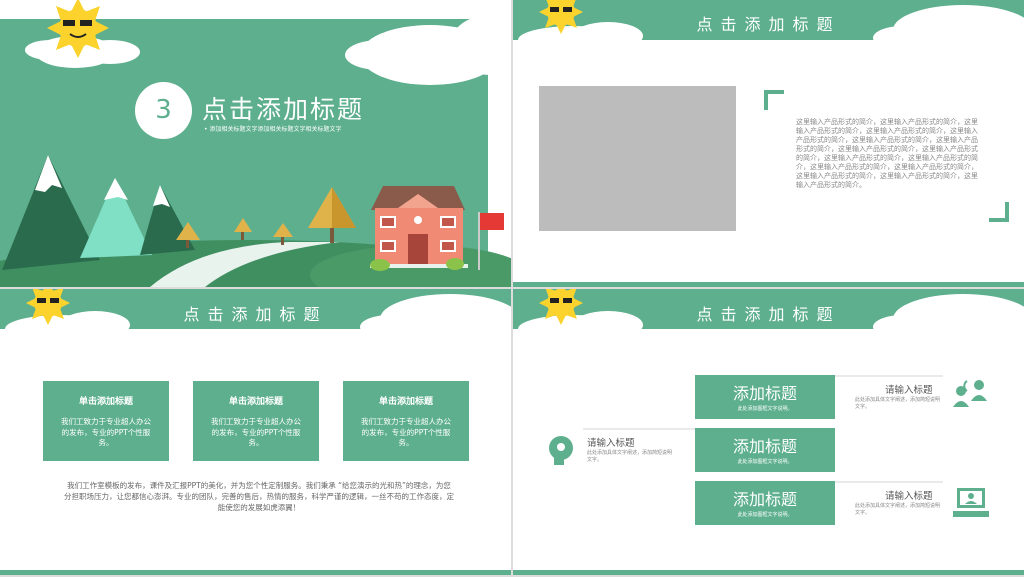 This screenshot has width=1024, height=577. I want to click on image-placeholder, so click(637, 158).